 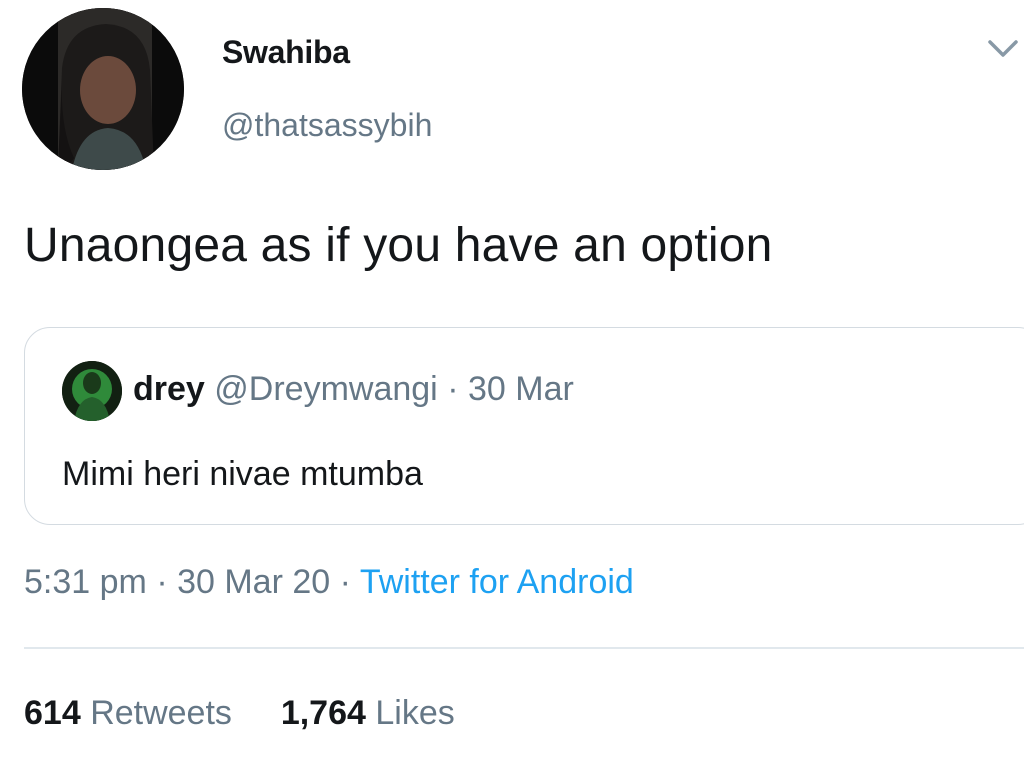 What do you see at coordinates (415, 713) in the screenshot?
I see `likes-label: Likes` at bounding box center [415, 713].